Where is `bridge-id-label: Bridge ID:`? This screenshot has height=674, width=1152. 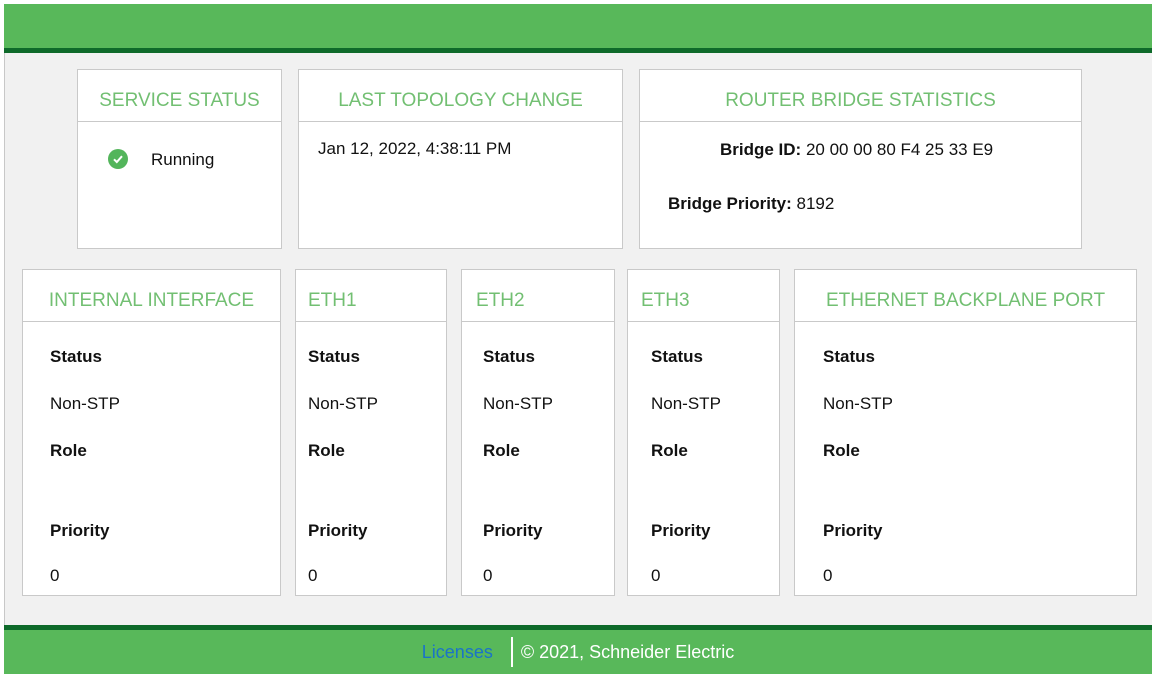 bridge-id-label: Bridge ID: is located at coordinates (761, 149).